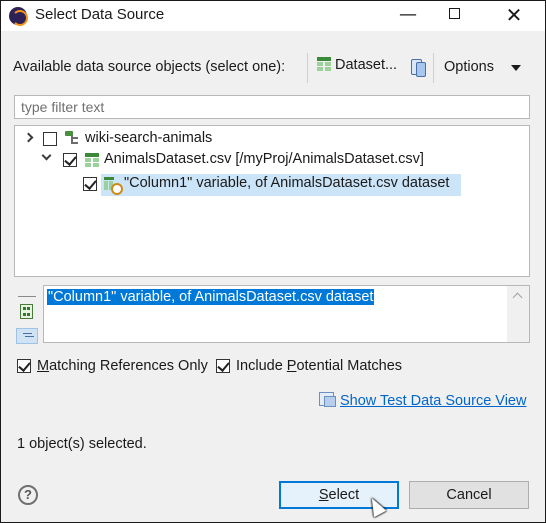 The image size is (546, 523). What do you see at coordinates (469, 495) in the screenshot?
I see `cancel-button: Cancel` at bounding box center [469, 495].